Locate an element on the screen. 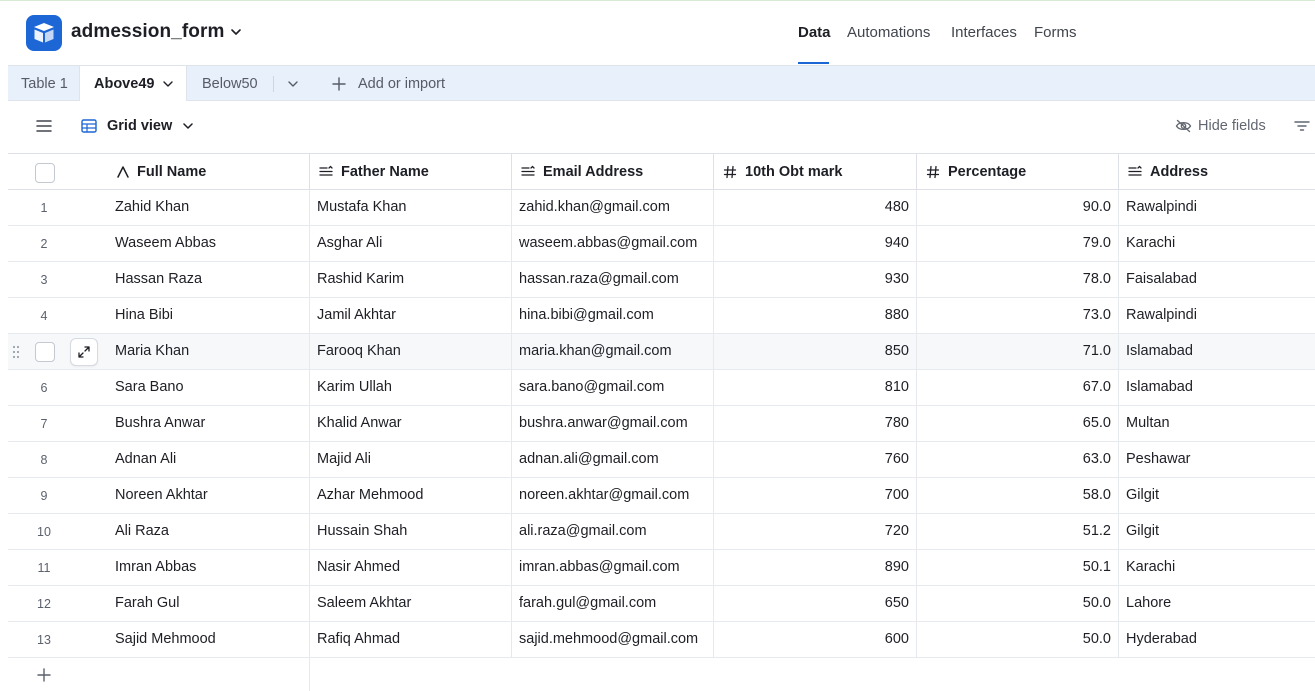 The image size is (1315, 691). cell-father-name: Farooq Khan is located at coordinates (411, 351).